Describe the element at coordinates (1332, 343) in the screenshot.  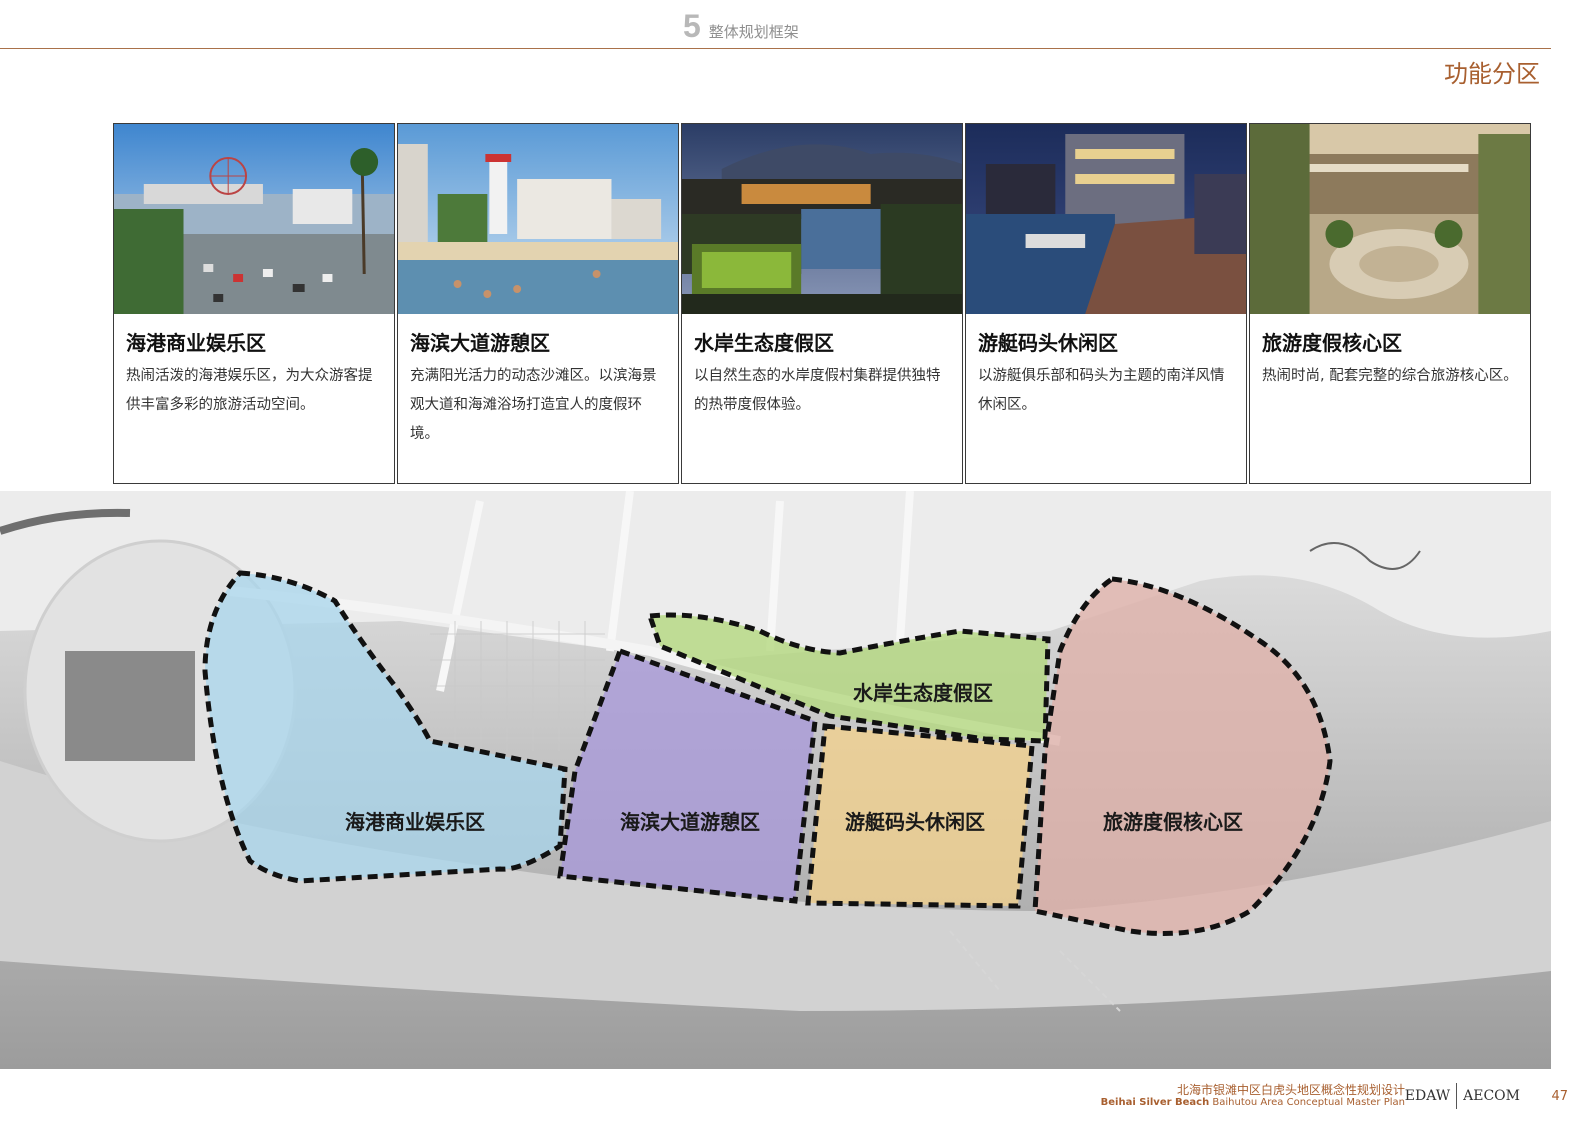
I see `card-title: 旅游度假核心区` at that location.